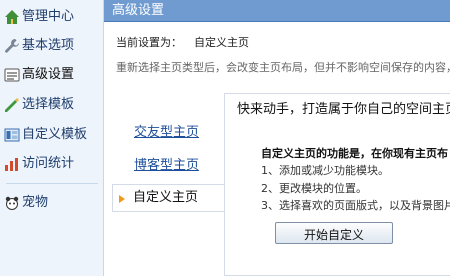 This screenshot has height=276, width=450. I want to click on tab-label: 博客型主页, so click(167, 165).